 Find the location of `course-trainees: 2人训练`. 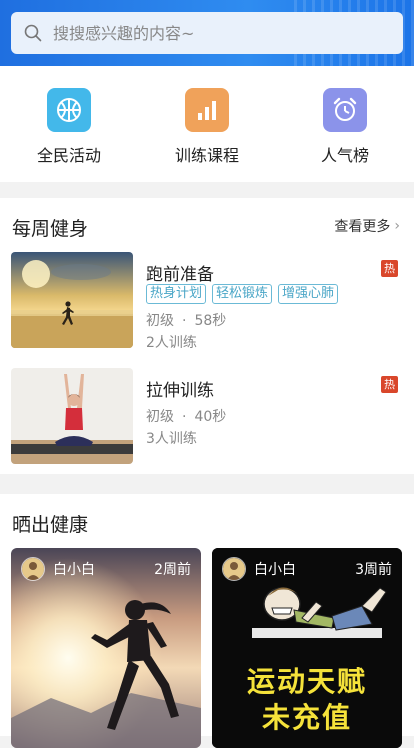

course-trainees: 2人训练 is located at coordinates (171, 343).